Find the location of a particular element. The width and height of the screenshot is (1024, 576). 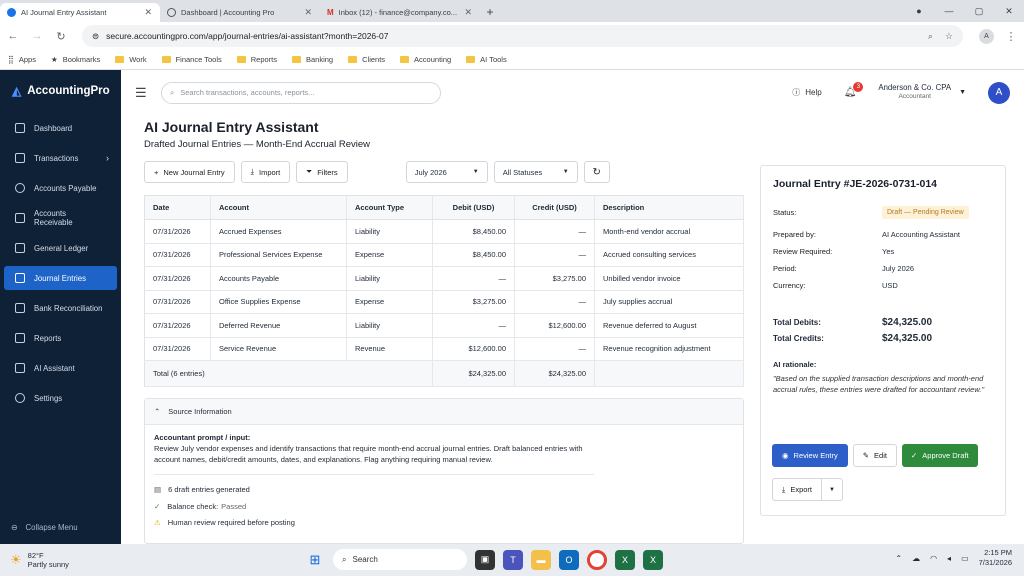

sidebar-item-dashboard: Dashboard is located at coordinates (60, 128).